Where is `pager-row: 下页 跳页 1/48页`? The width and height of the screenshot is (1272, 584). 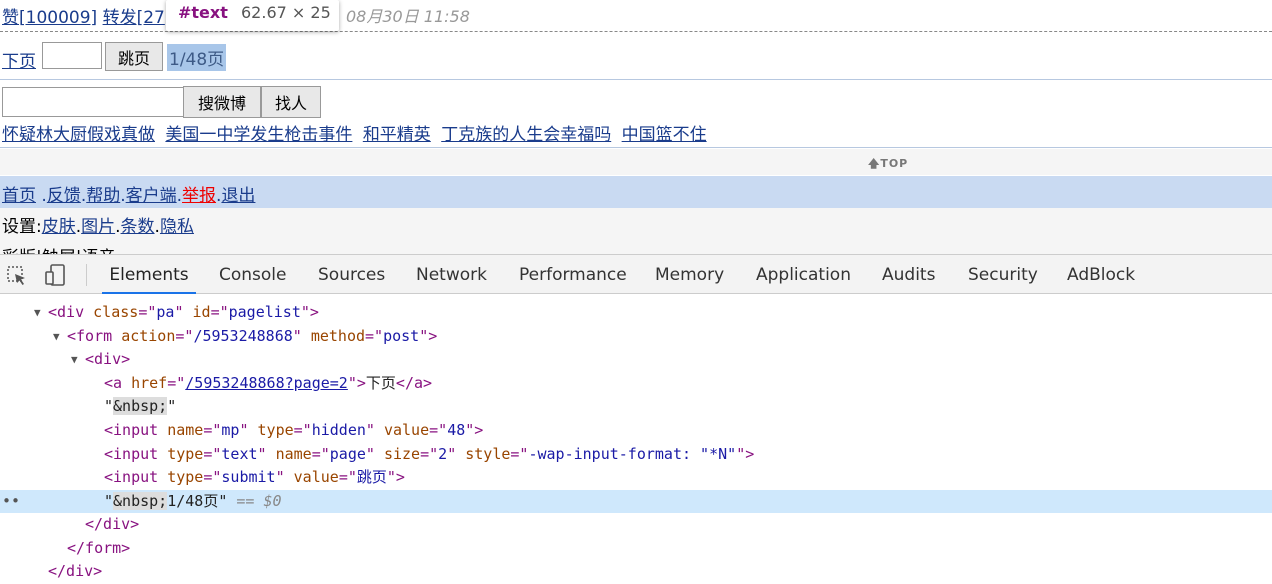
pager-row: 下页 跳页 1/48页 is located at coordinates (636, 57).